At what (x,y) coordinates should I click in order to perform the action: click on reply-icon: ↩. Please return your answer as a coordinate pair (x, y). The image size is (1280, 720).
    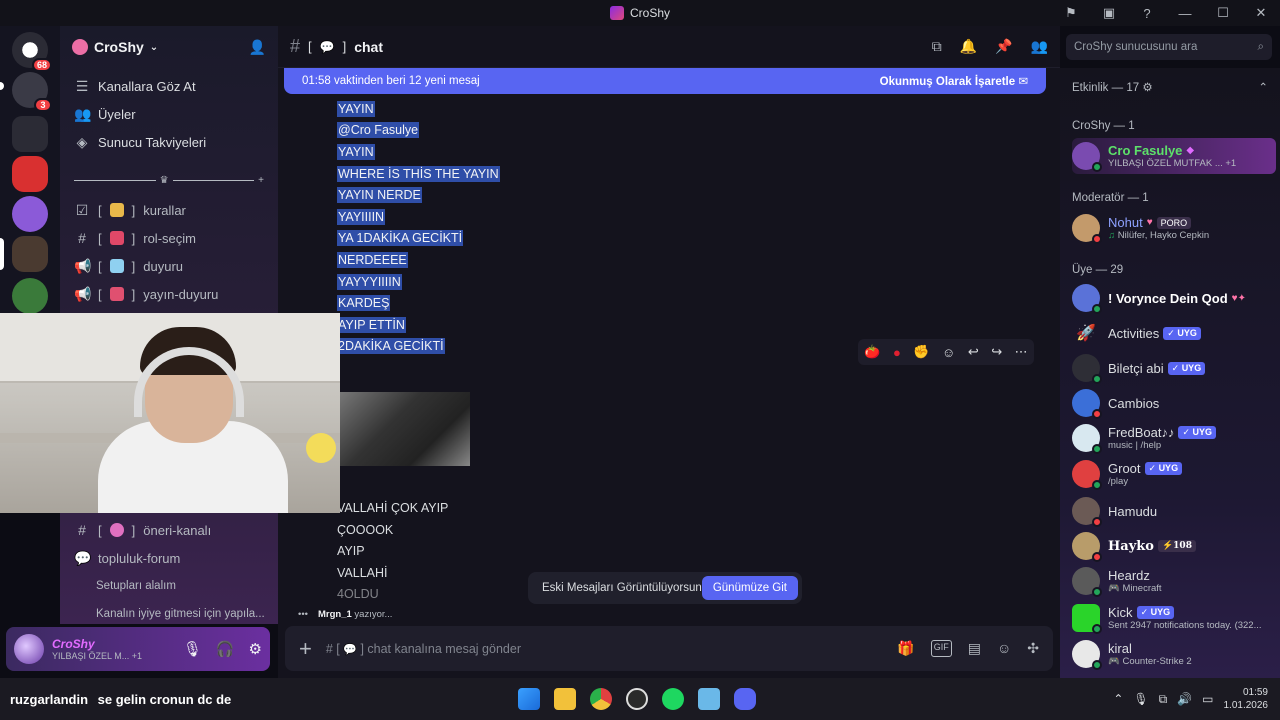
    Looking at the image, I should click on (973, 352).